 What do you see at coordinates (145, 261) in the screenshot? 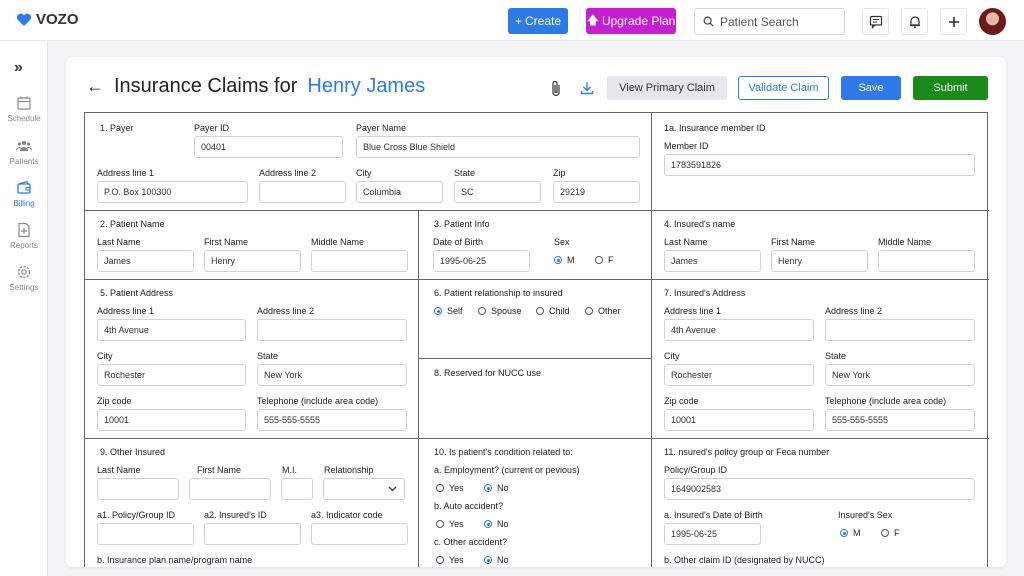
I see `patient-last-name-field: James` at bounding box center [145, 261].